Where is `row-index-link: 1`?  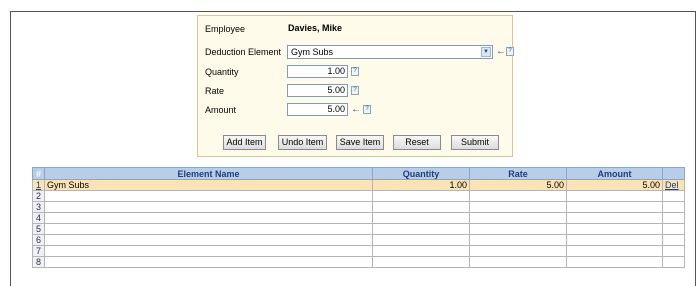
row-index-link: 1 is located at coordinates (38, 185).